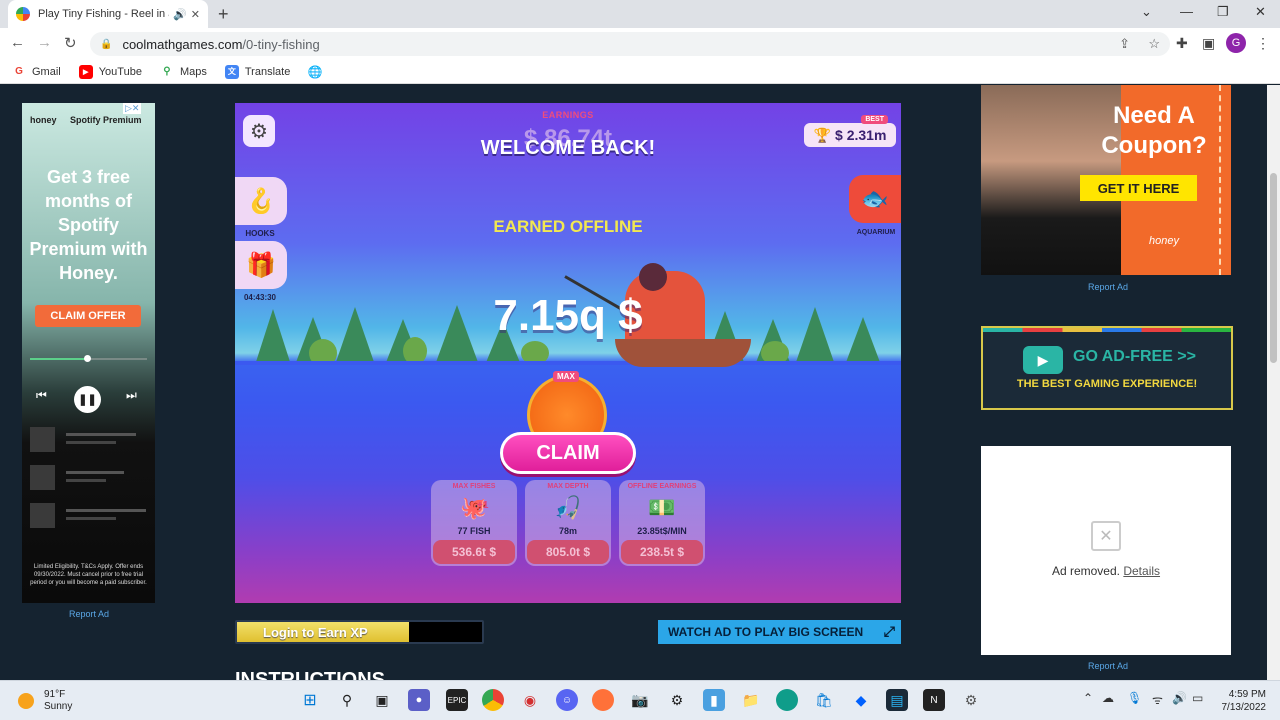  What do you see at coordinates (662, 552) in the screenshot?
I see `upgrade-offline-earnings-button: 238.5t $` at bounding box center [662, 552].